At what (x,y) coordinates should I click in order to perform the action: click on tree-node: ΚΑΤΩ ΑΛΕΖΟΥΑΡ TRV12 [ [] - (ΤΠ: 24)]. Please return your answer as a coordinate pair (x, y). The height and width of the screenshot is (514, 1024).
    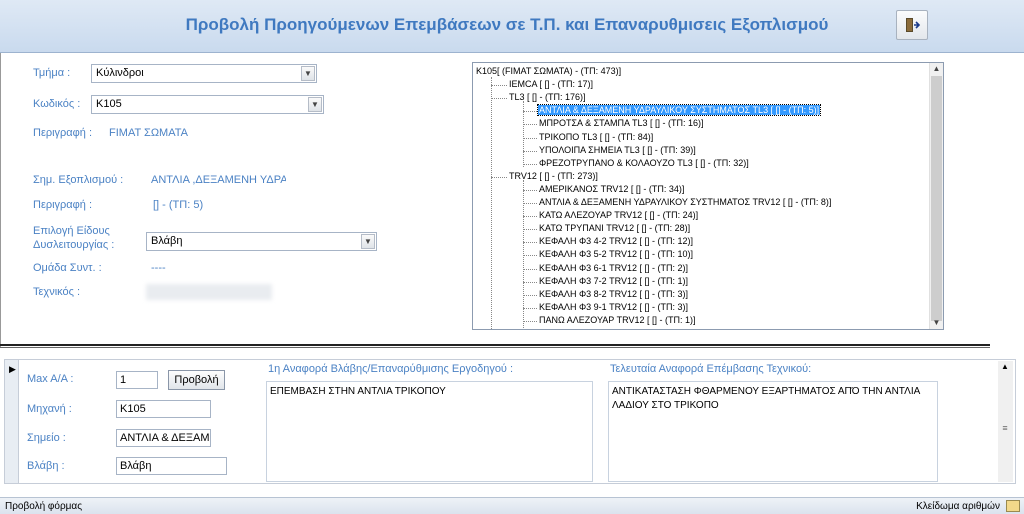
    Looking at the image, I should click on (618, 215).